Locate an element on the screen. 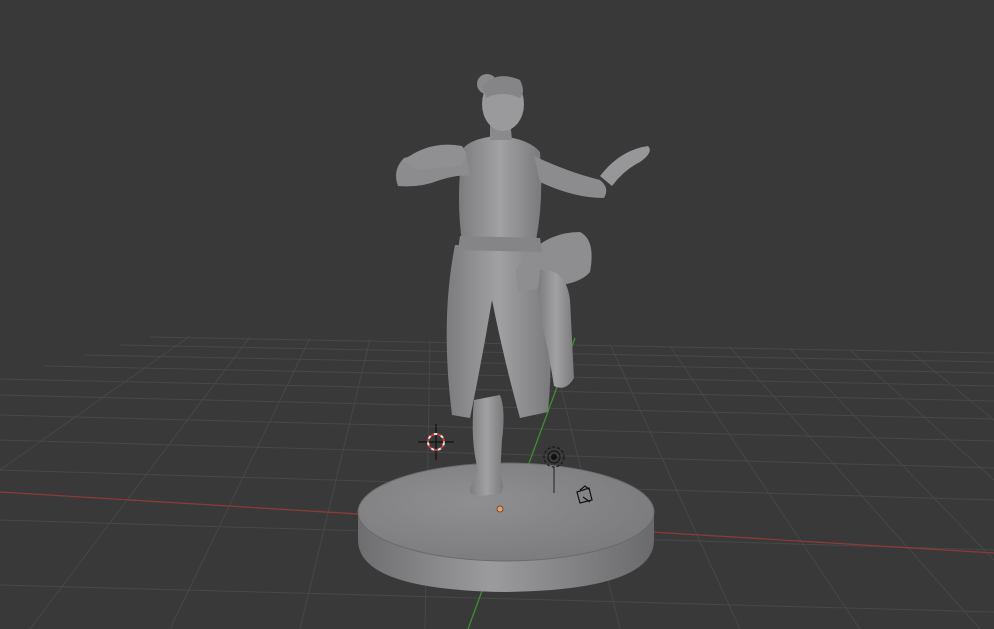  object-origin-dot is located at coordinates (500, 509).